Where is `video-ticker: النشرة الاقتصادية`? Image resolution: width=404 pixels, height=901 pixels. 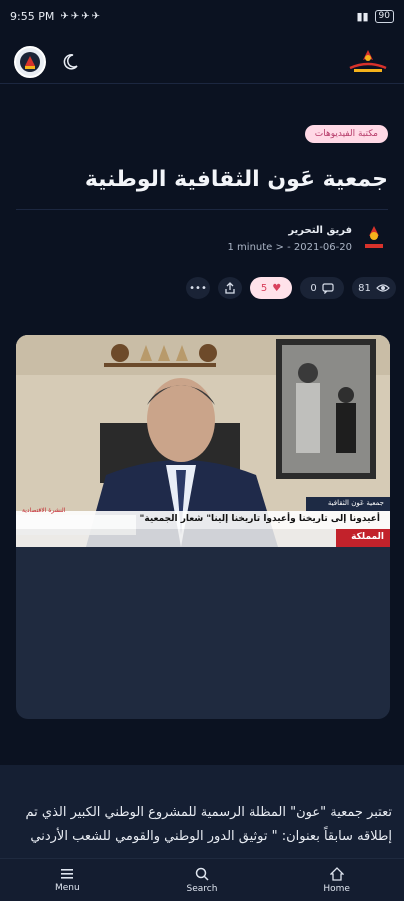
video-ticker: النشرة الاقتصادية is located at coordinates (44, 510).